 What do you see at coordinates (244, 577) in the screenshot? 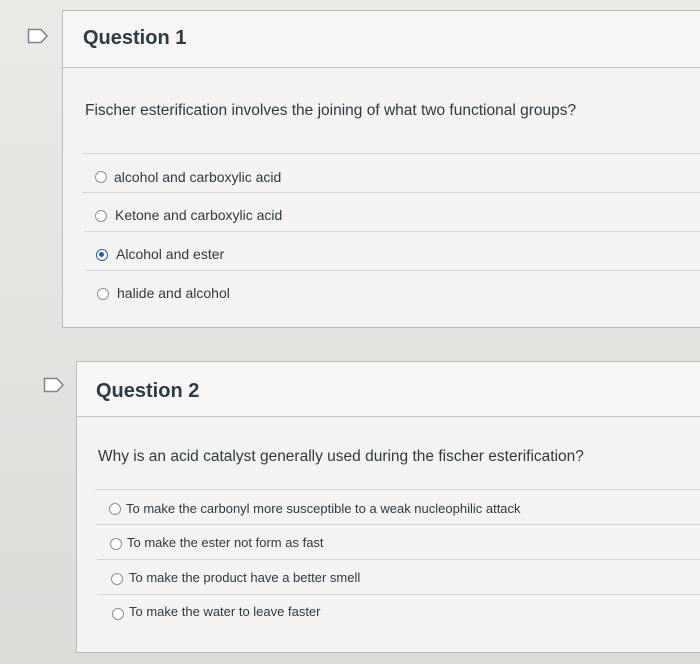
I see `answer-label: To make the product have a better smell` at bounding box center [244, 577].